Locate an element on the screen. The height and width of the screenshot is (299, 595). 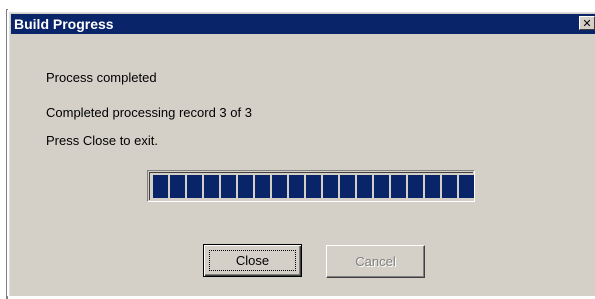
cancel-button: Cancel is located at coordinates (375, 261).